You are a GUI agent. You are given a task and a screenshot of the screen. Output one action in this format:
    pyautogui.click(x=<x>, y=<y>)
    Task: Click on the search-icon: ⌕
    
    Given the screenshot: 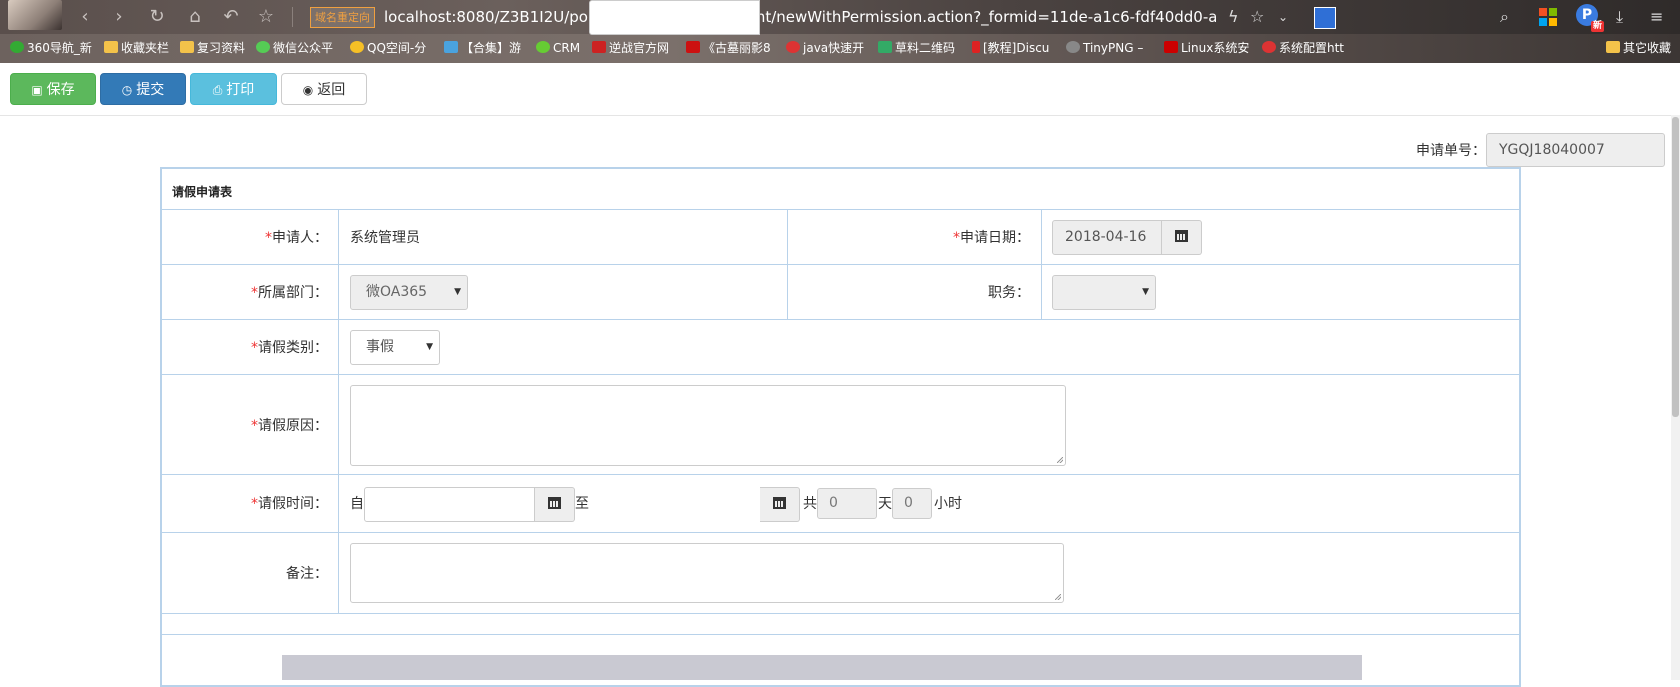 What is the action you would take?
    pyautogui.click(x=1504, y=17)
    